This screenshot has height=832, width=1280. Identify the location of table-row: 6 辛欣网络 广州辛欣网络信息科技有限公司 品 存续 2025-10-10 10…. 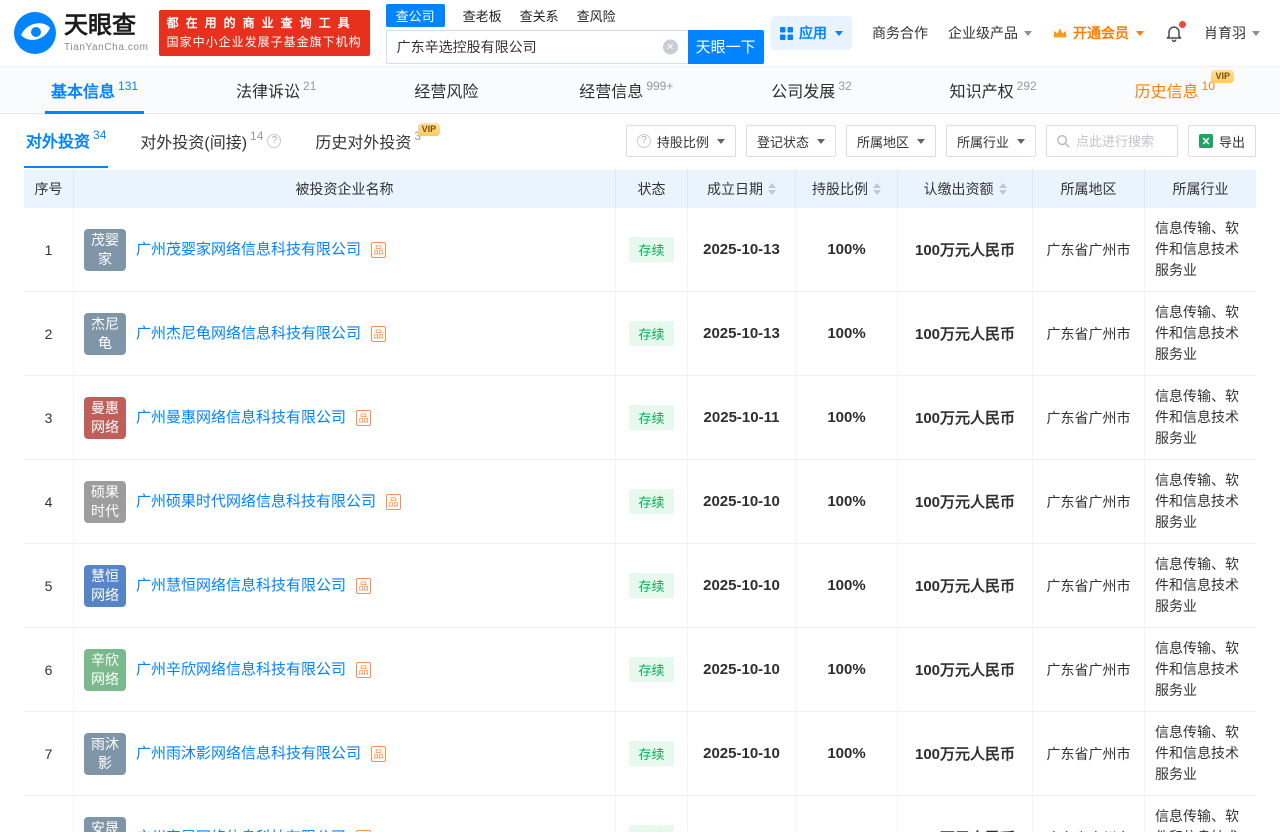
(640, 670).